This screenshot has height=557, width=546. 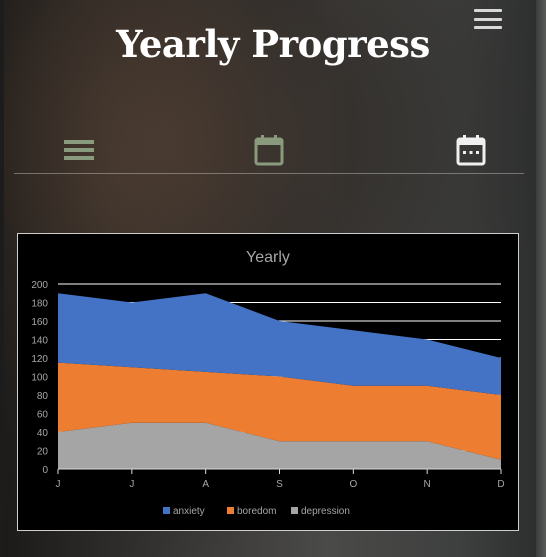 What do you see at coordinates (205, 484) in the screenshot?
I see `x-tick-label: A` at bounding box center [205, 484].